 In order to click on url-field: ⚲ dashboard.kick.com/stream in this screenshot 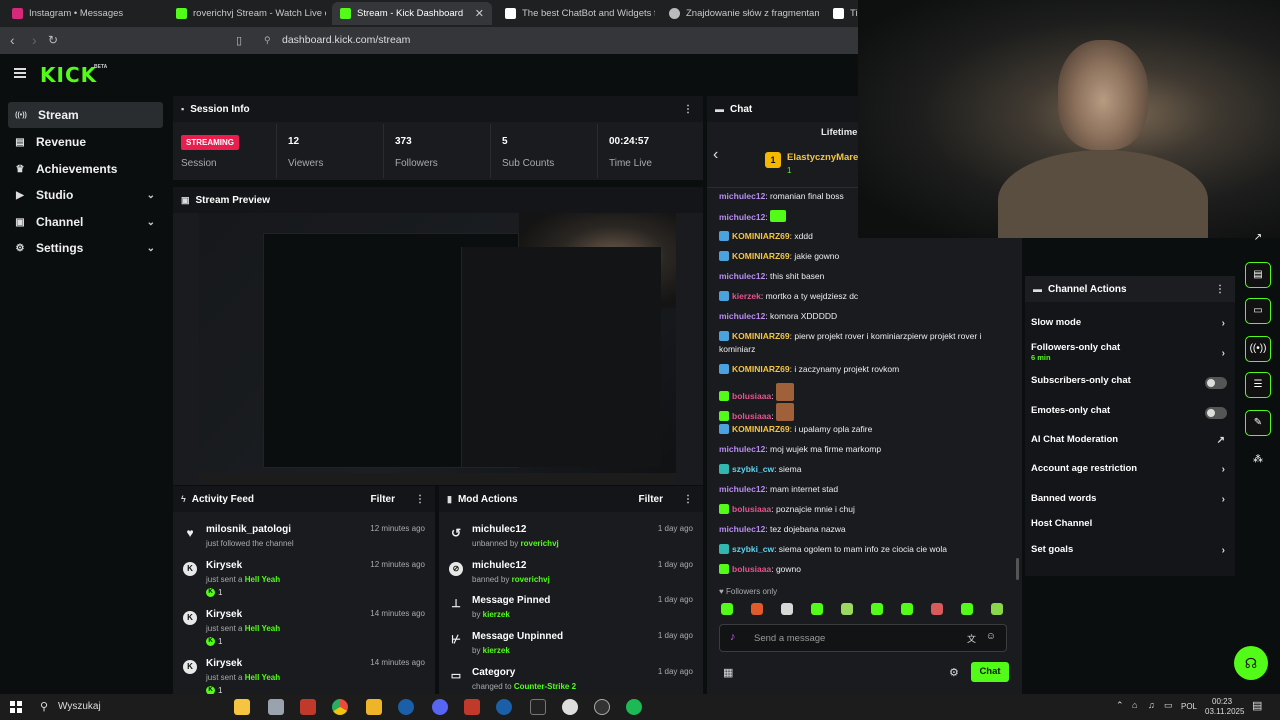, I will do `click(566, 40)`.